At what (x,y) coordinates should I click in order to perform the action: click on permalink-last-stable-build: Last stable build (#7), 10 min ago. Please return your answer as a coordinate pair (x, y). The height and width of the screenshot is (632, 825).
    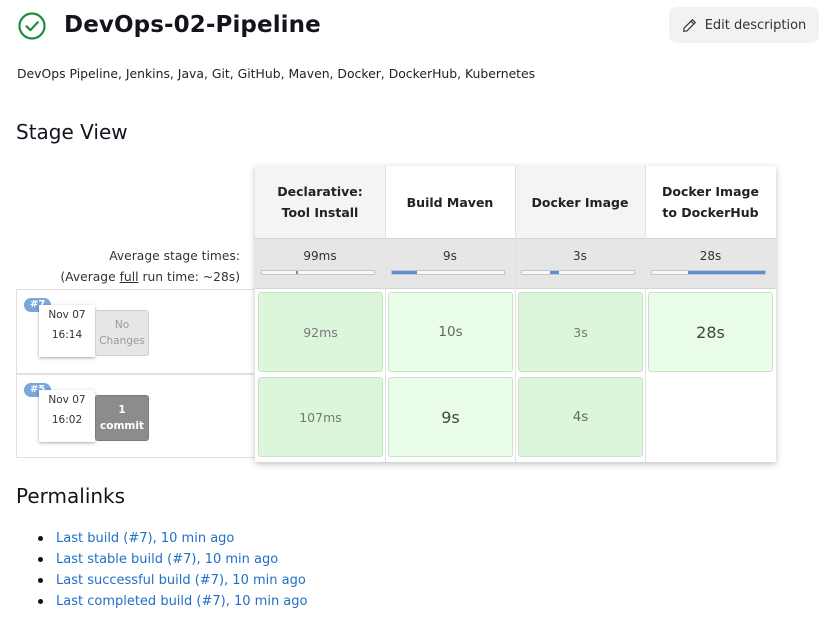
    Looking at the image, I should click on (167, 559).